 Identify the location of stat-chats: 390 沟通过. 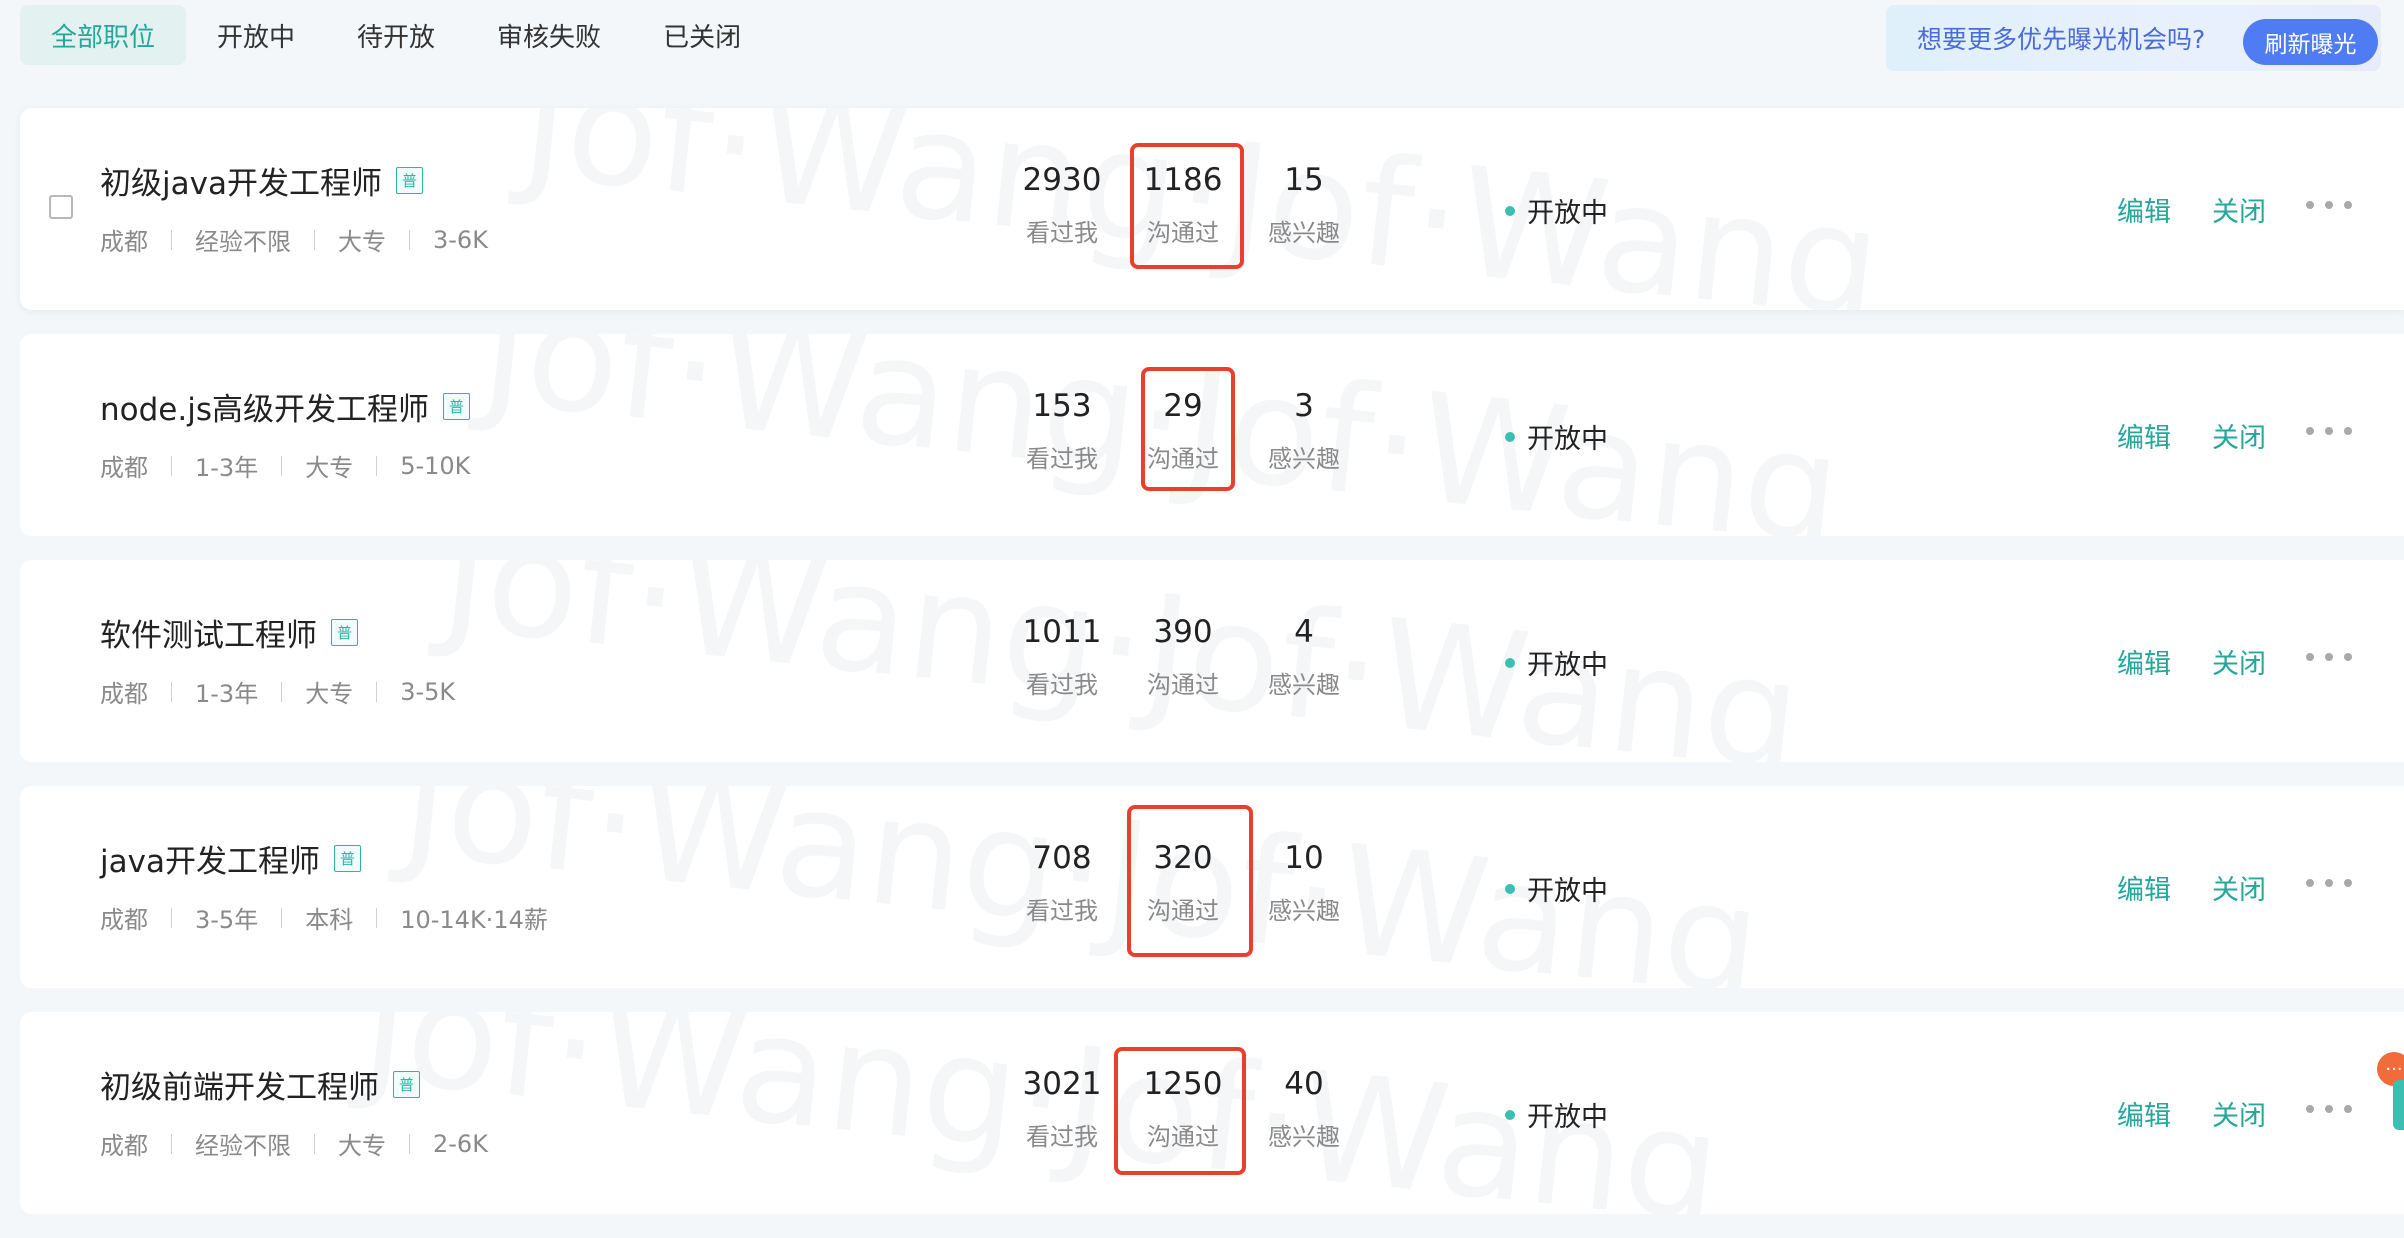
(1183, 656).